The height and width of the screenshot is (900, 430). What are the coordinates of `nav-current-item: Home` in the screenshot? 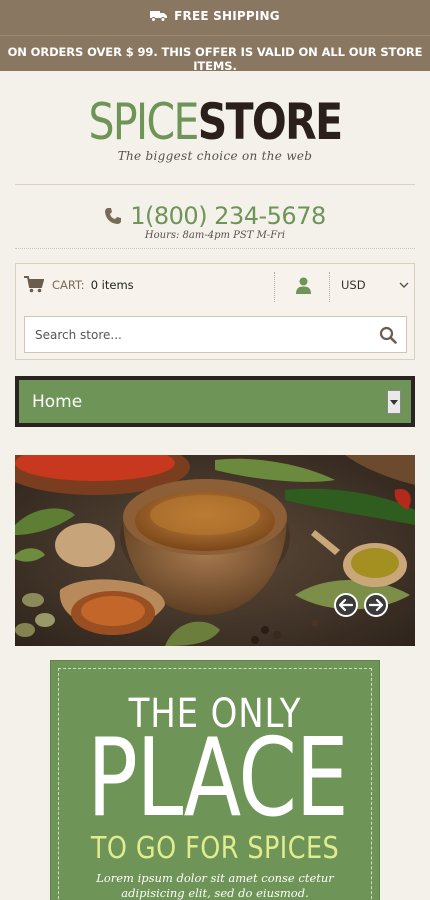 It's located at (57, 401).